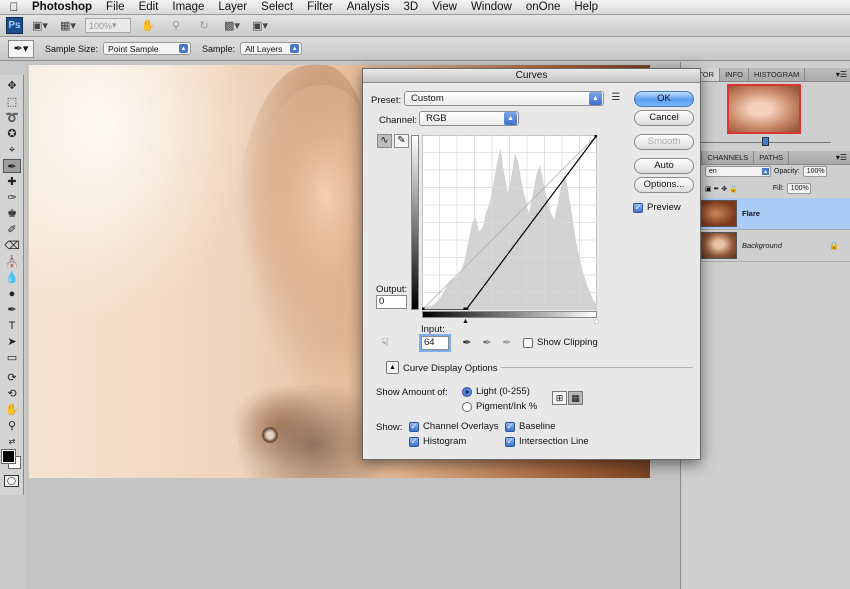  Describe the element at coordinates (21, 48) in the screenshot. I see `eyedropper-preset-icon: ✒▾` at that location.